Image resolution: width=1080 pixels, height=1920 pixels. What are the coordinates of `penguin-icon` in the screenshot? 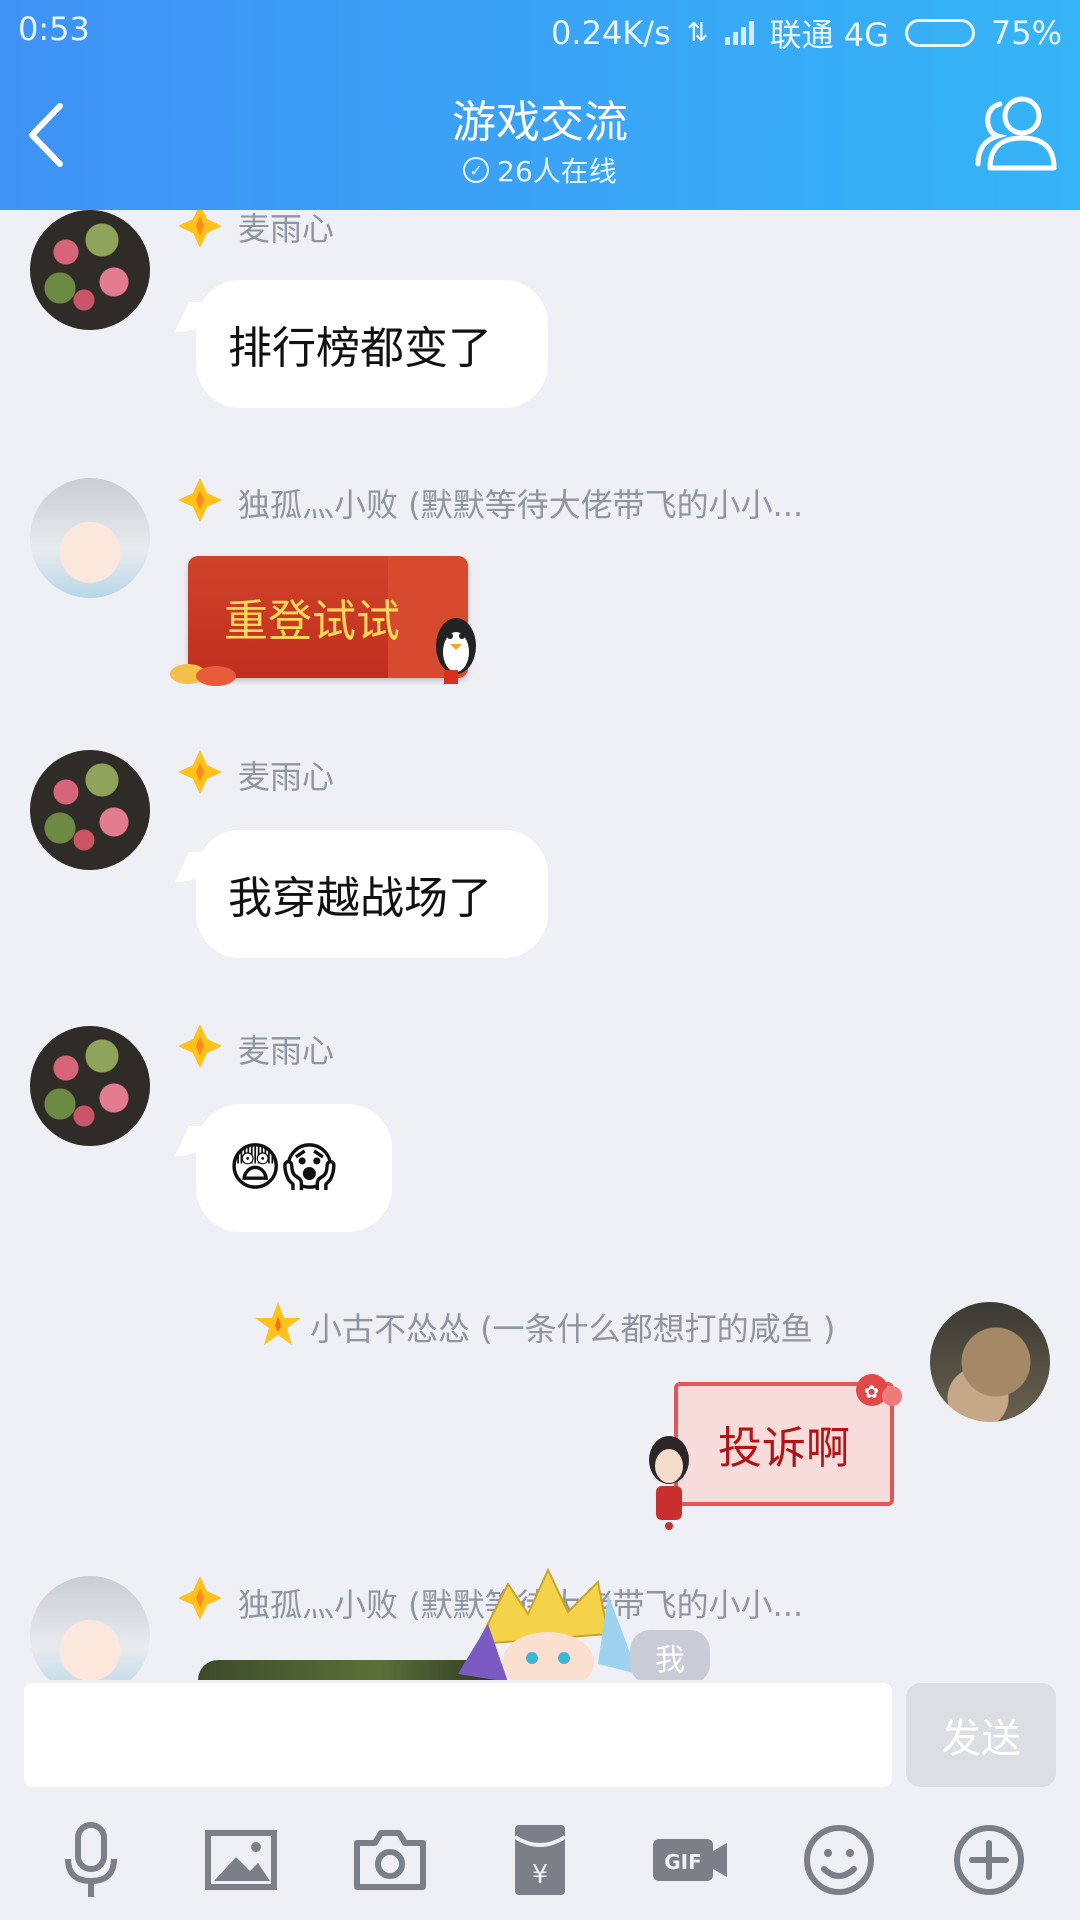 It's located at (456, 651).